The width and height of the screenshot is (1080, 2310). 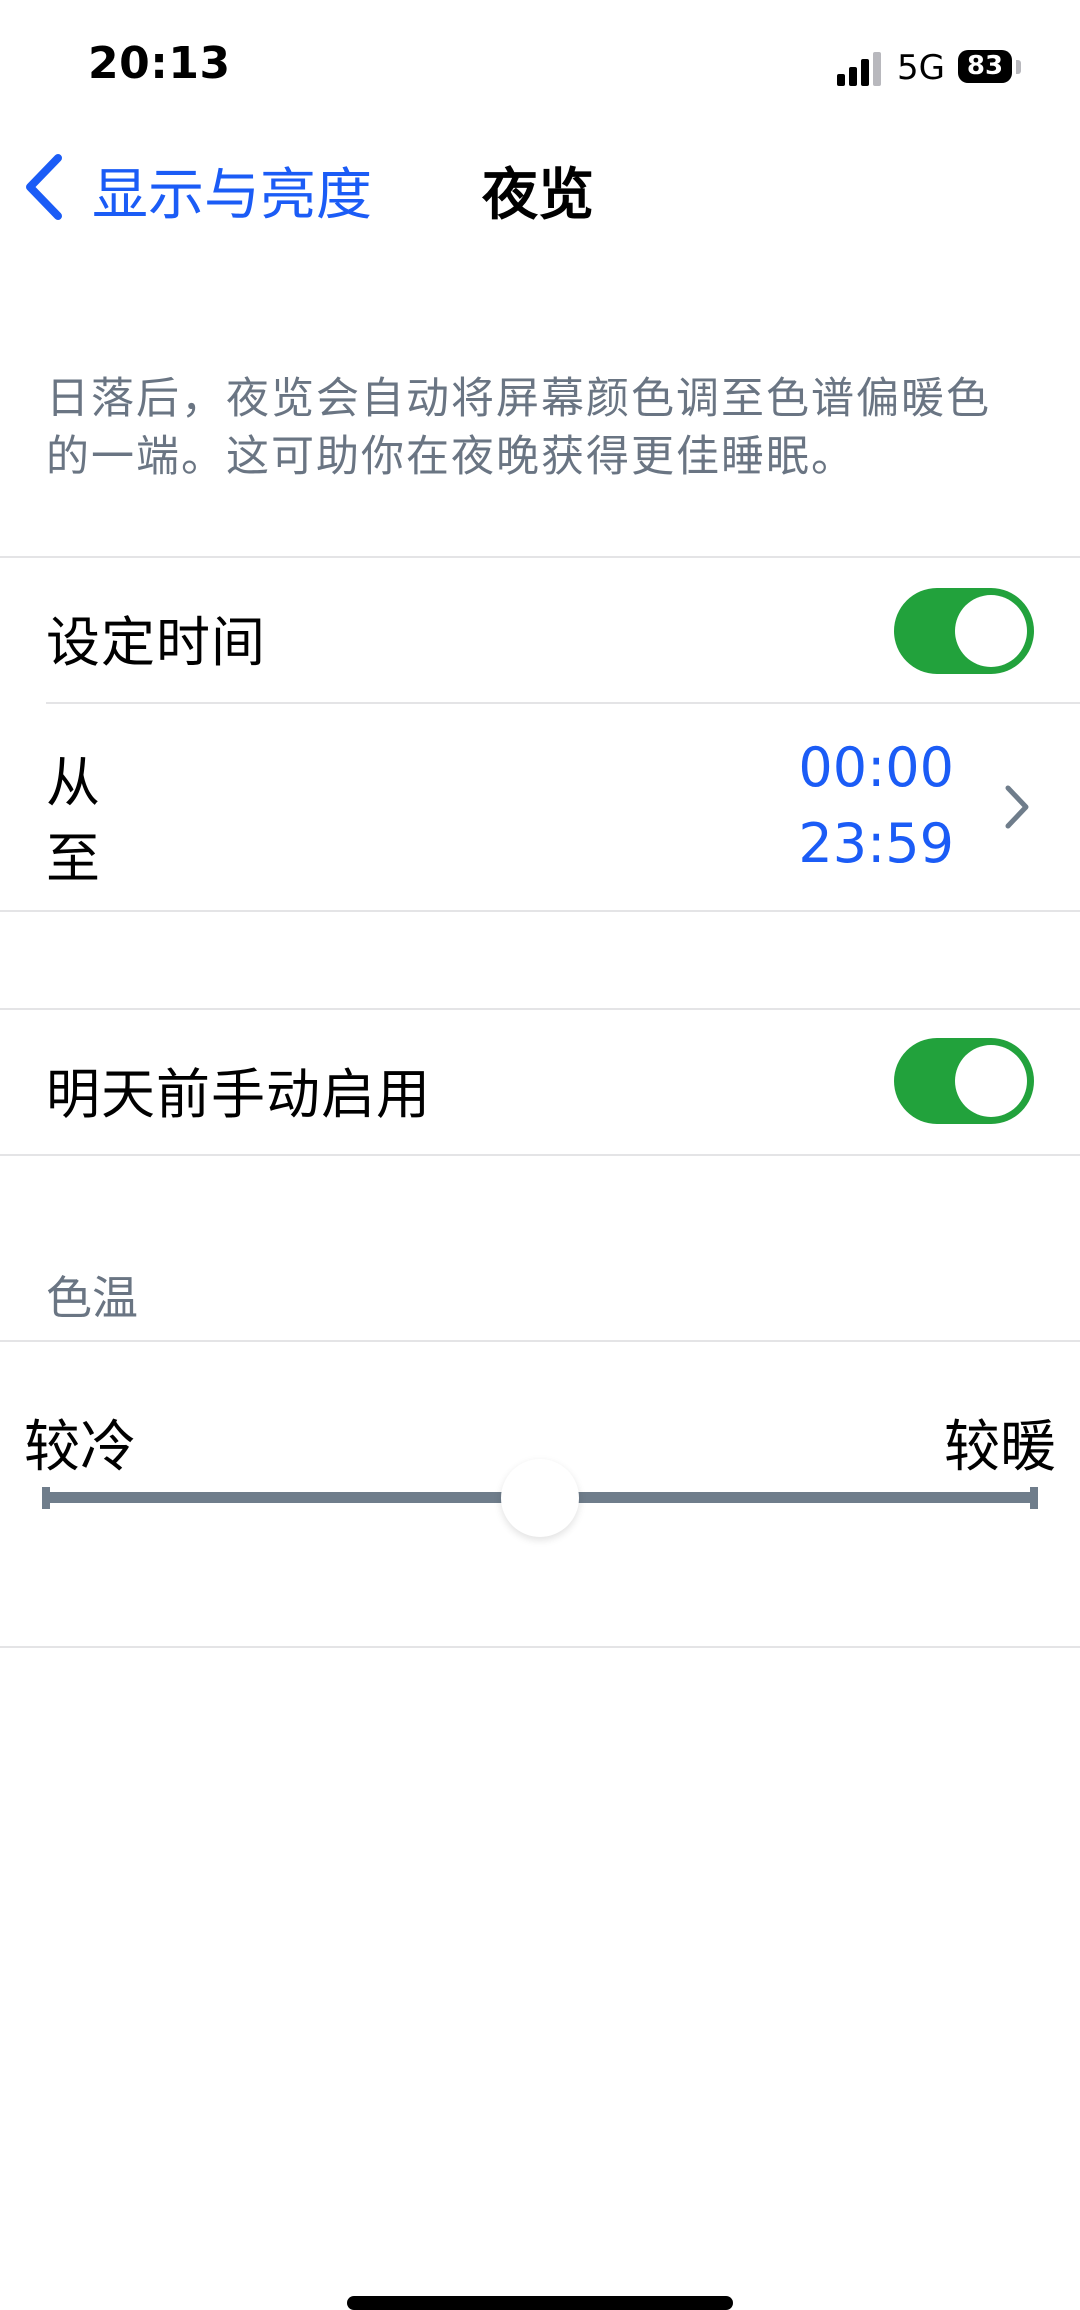 I want to click on to-label: 至, so click(x=73, y=858).